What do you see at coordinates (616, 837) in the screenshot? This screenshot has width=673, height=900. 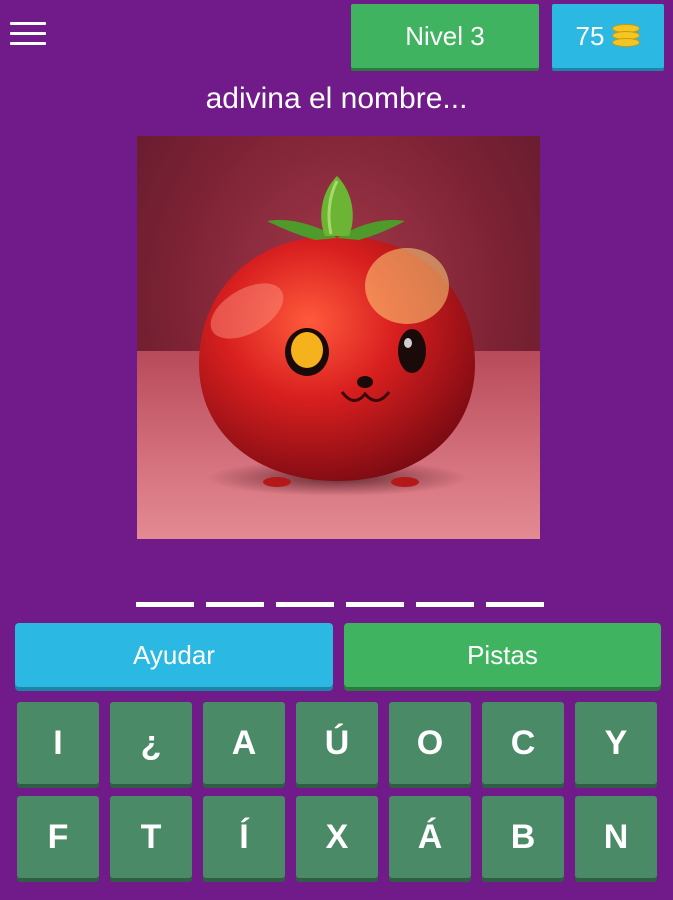 I see `letter-key: N` at bounding box center [616, 837].